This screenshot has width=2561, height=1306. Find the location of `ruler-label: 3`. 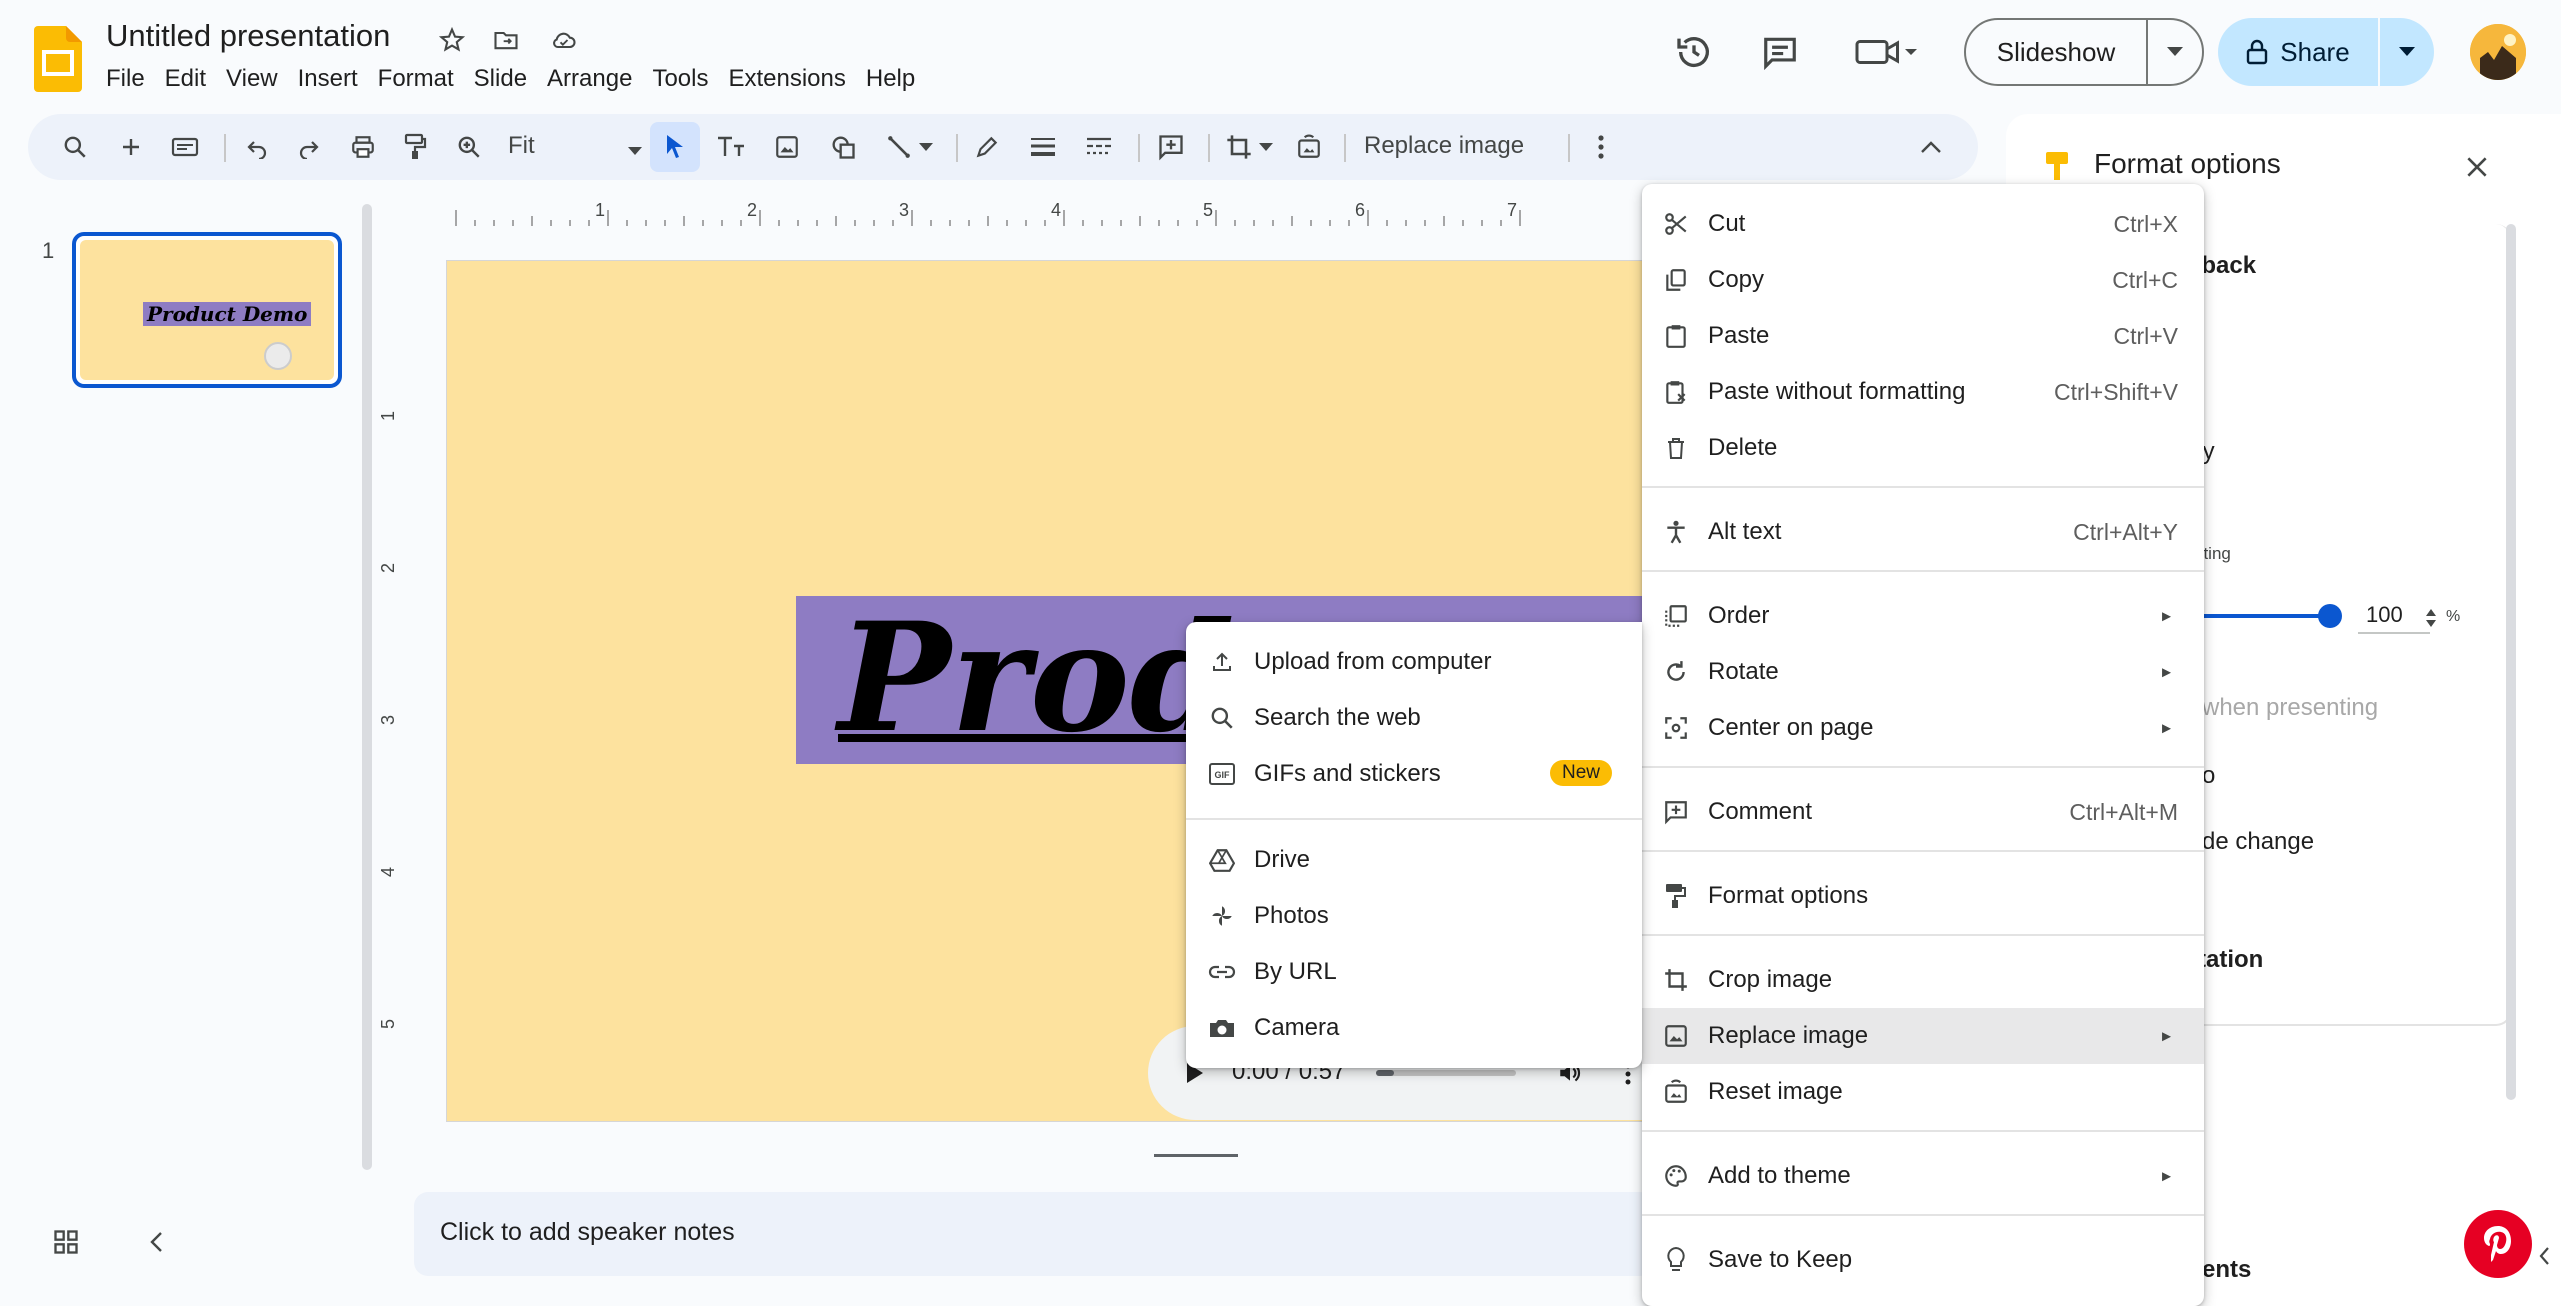

ruler-label: 3 is located at coordinates (904, 210).